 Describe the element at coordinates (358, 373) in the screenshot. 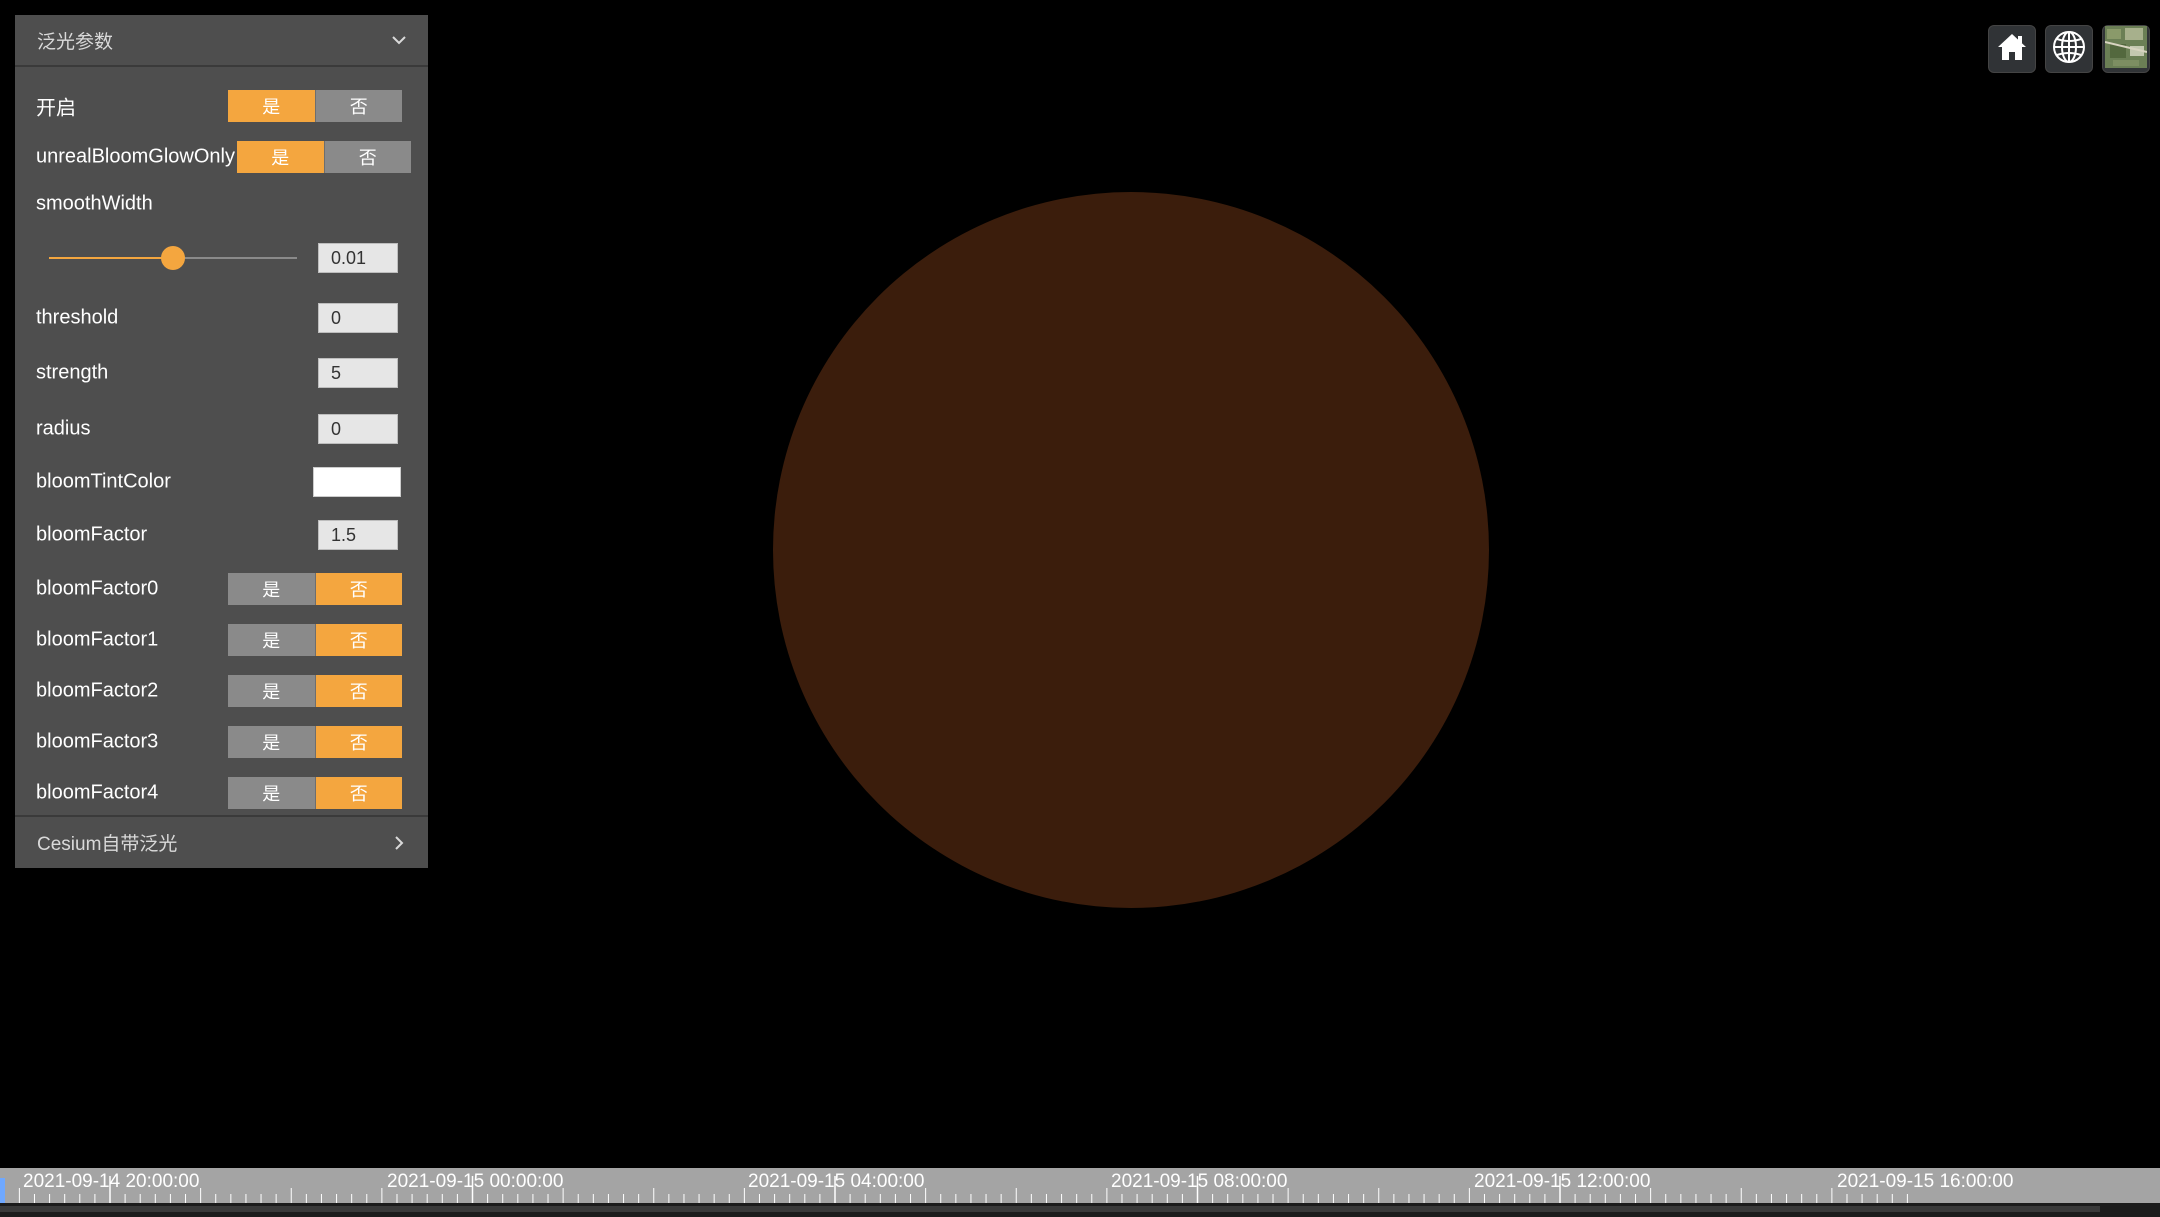

I see `strength-input` at that location.